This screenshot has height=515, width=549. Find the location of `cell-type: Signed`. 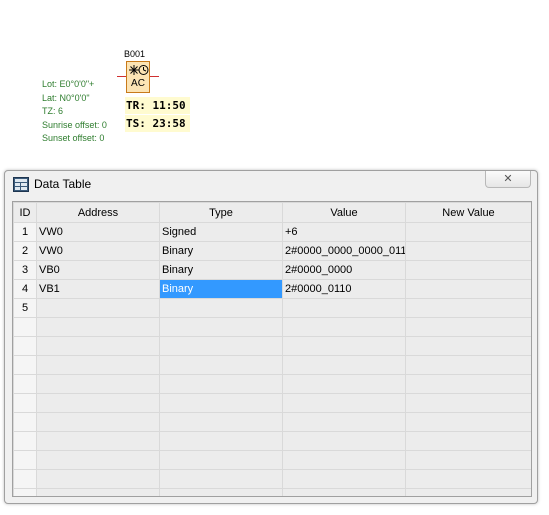

cell-type: Signed is located at coordinates (221, 232).